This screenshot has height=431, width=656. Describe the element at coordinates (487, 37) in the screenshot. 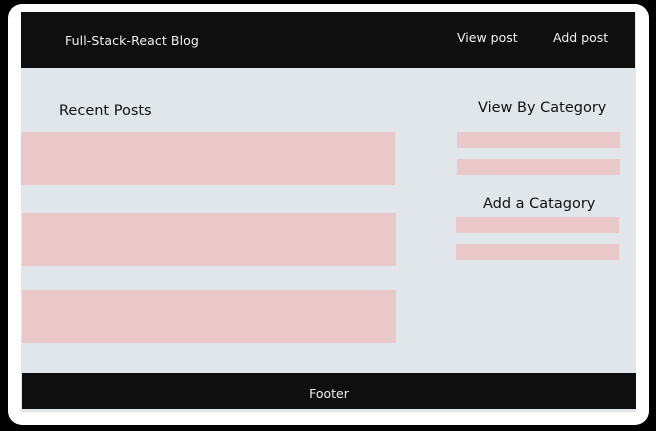

I see `nav-view-post-link: View post` at that location.